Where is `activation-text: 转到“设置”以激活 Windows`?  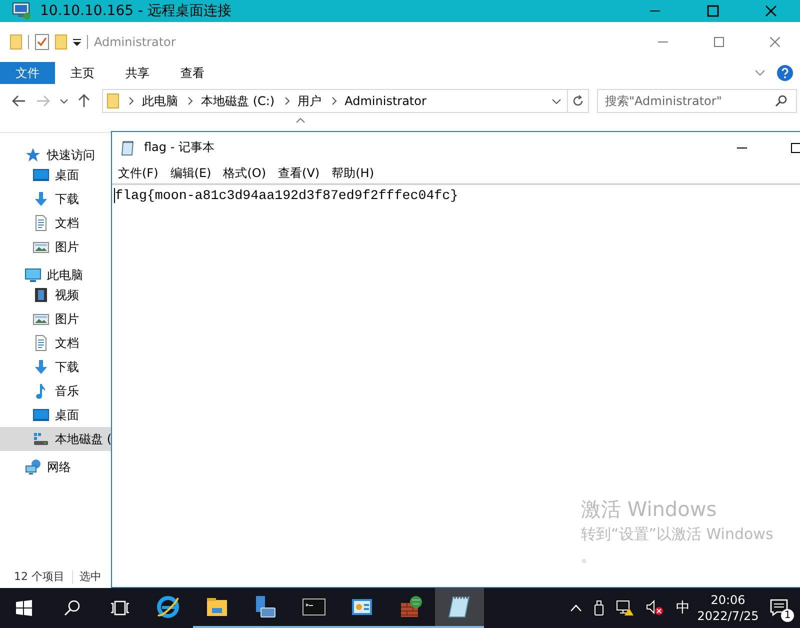
activation-text: 转到“设置”以激活 Windows is located at coordinates (677, 534).